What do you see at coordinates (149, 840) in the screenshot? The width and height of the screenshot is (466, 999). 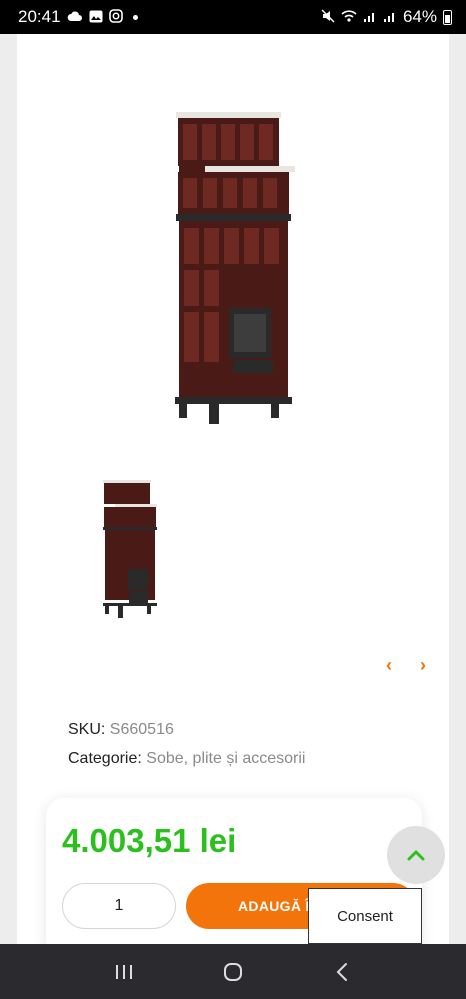 I see `product-price: 4.003,51 lei` at bounding box center [149, 840].